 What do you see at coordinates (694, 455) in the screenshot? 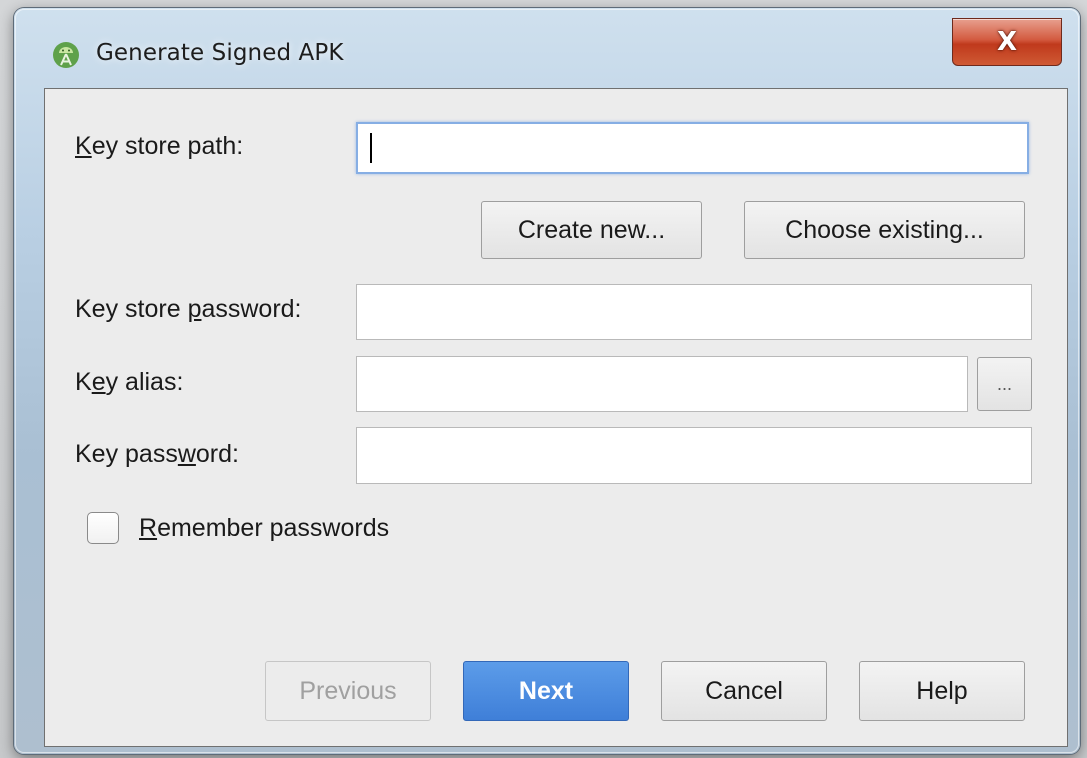
I see `key-password-input` at bounding box center [694, 455].